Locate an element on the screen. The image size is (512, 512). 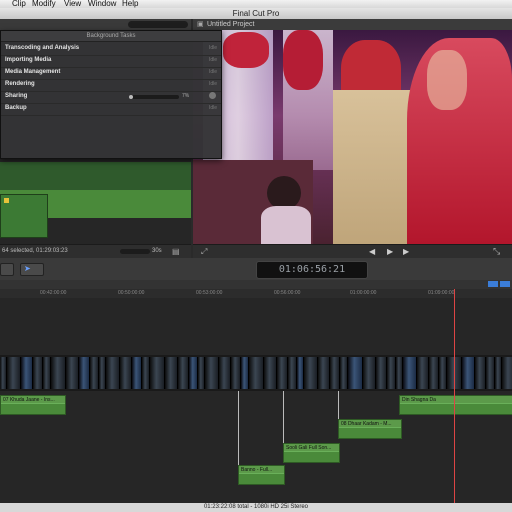
menu-help: Help is located at coordinates (130, 4).